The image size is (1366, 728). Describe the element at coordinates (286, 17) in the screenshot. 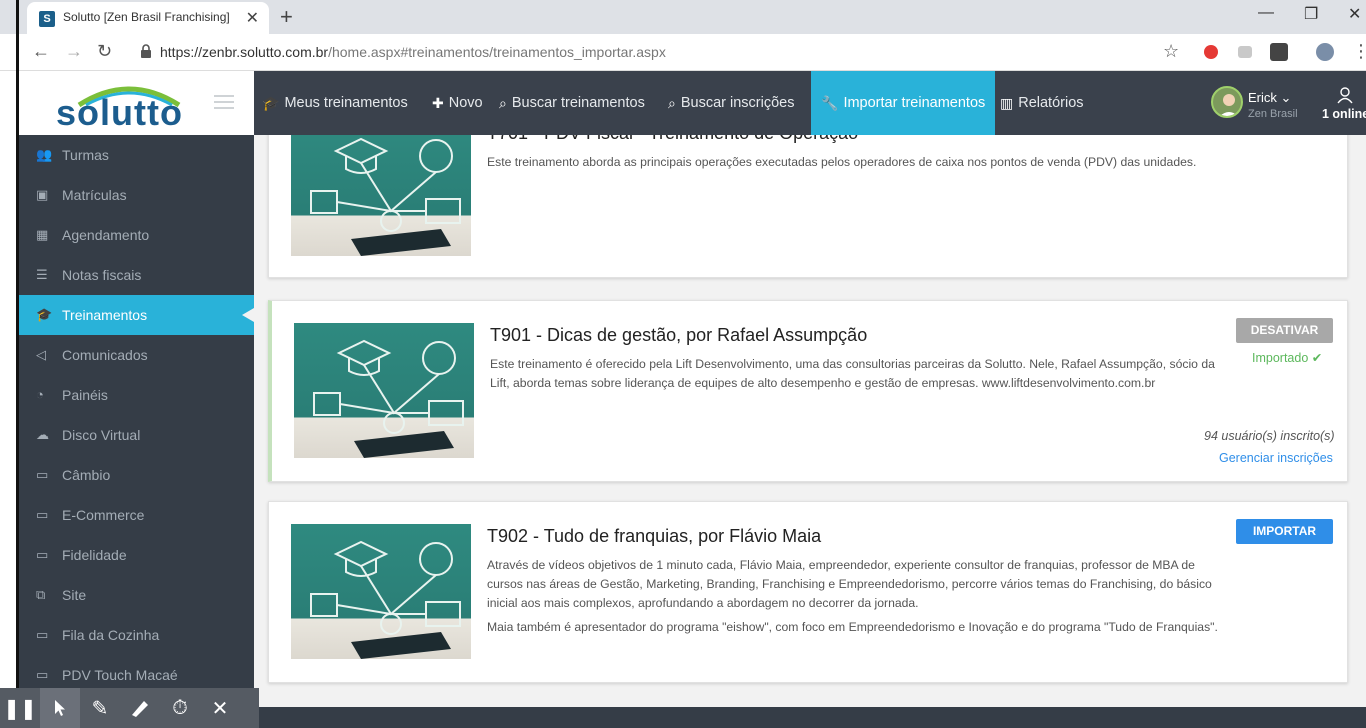

I see `new-tab-icon: +` at that location.